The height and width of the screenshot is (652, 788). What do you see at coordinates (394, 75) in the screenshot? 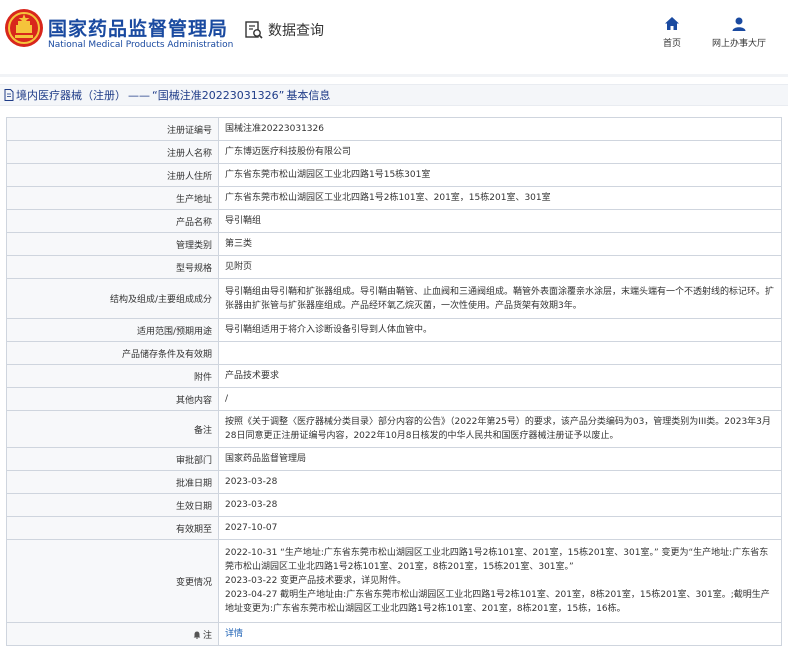
I see `header-divider` at bounding box center [394, 75].